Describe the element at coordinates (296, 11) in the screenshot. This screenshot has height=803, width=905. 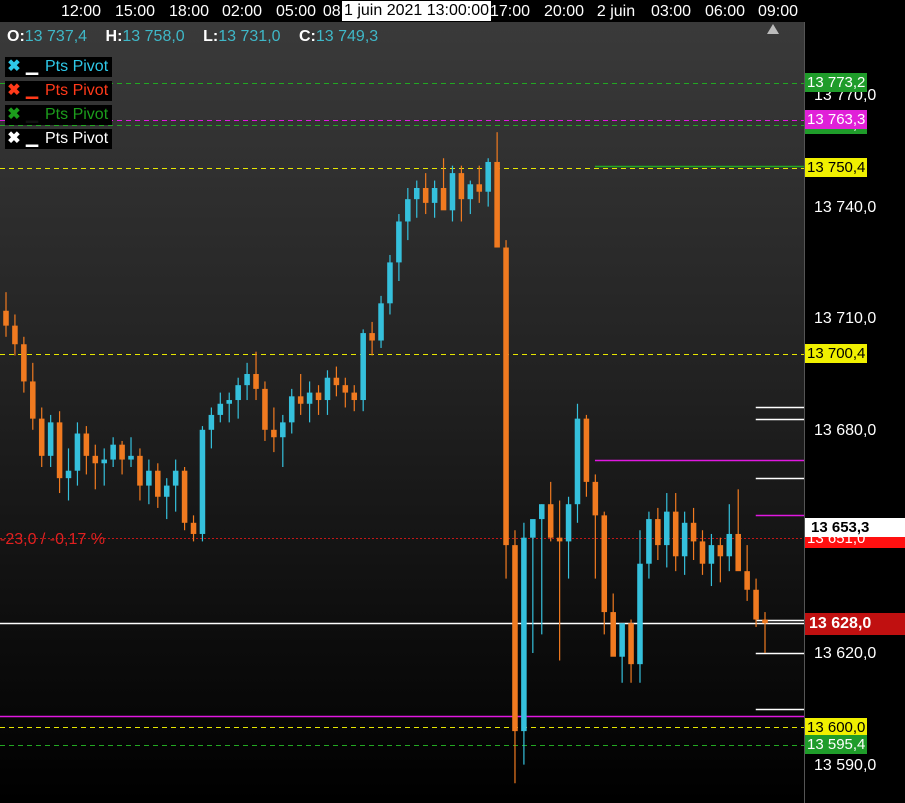
I see `time-tick-label: 05:00` at that location.